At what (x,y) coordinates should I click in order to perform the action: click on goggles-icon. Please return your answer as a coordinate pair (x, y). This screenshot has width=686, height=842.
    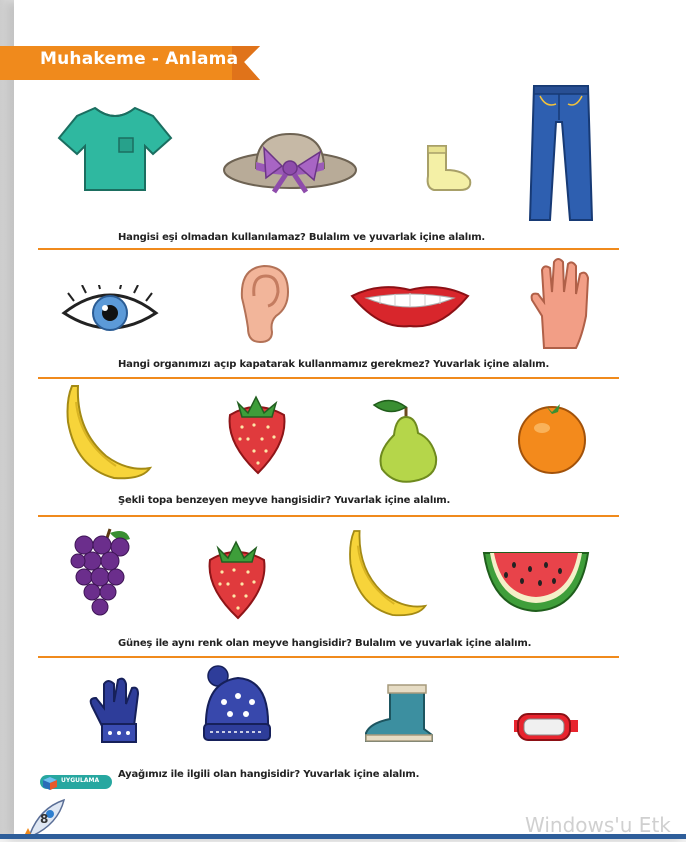
    Looking at the image, I should click on (546, 729).